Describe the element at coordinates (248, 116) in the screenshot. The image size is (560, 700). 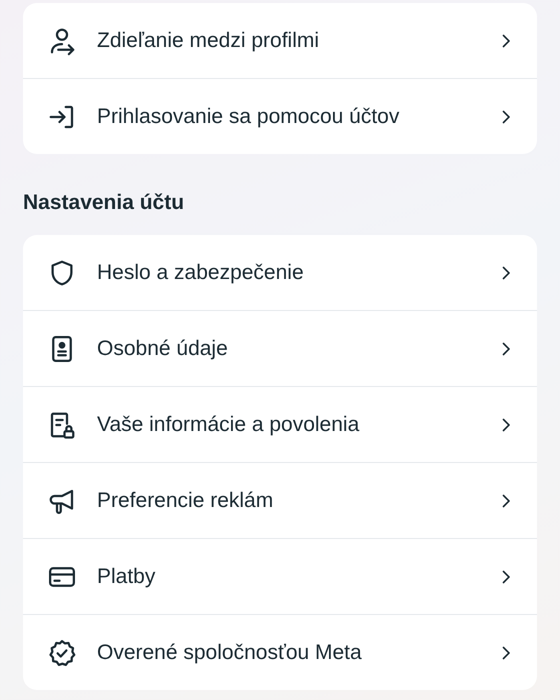
I see `menu-item-label: Prihlasovanie sa pomocou účtov` at that location.